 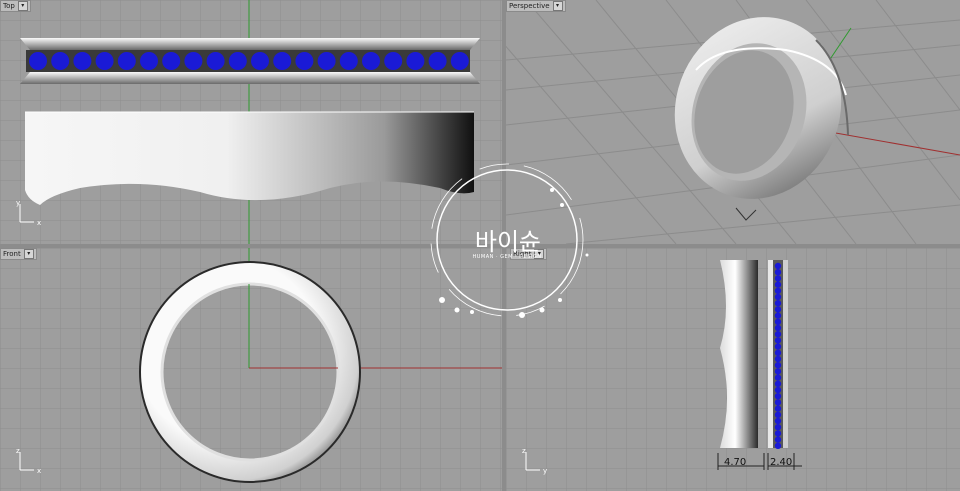 I want to click on viewport-label-top: Top ▾, so click(x=15, y=6).